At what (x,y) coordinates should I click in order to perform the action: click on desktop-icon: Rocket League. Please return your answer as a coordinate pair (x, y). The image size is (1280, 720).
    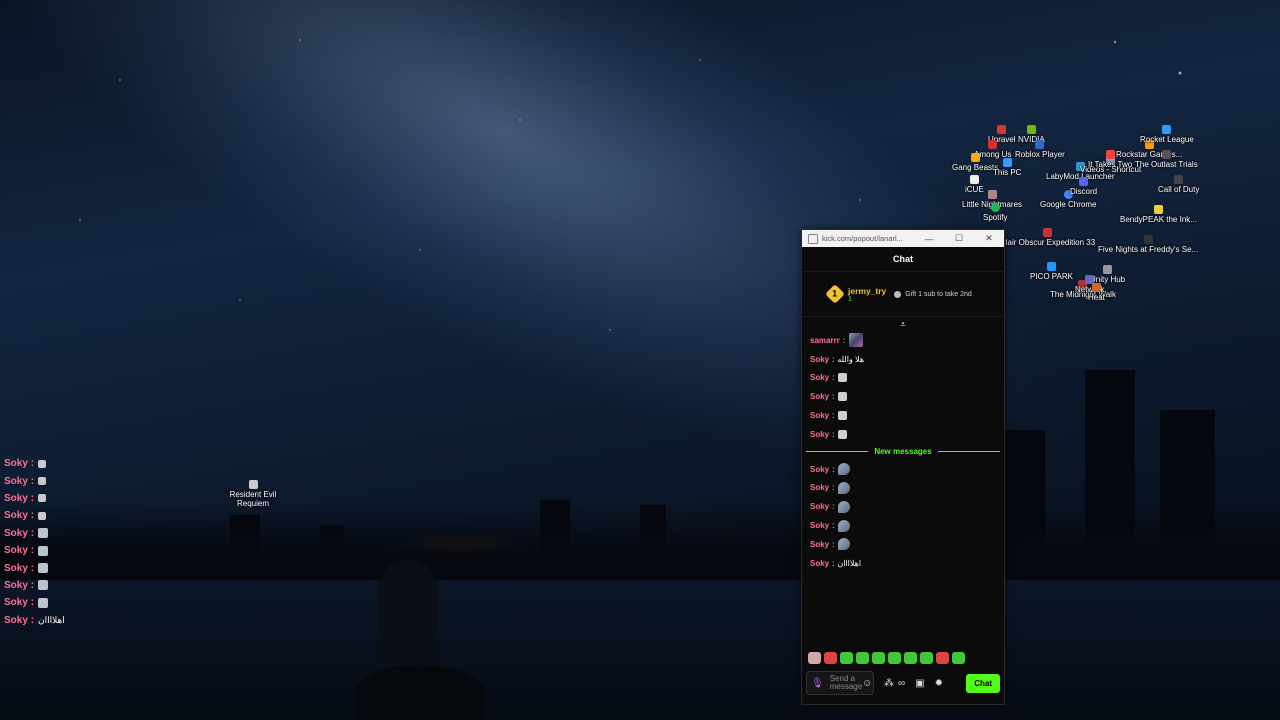
    Looking at the image, I should click on (1167, 134).